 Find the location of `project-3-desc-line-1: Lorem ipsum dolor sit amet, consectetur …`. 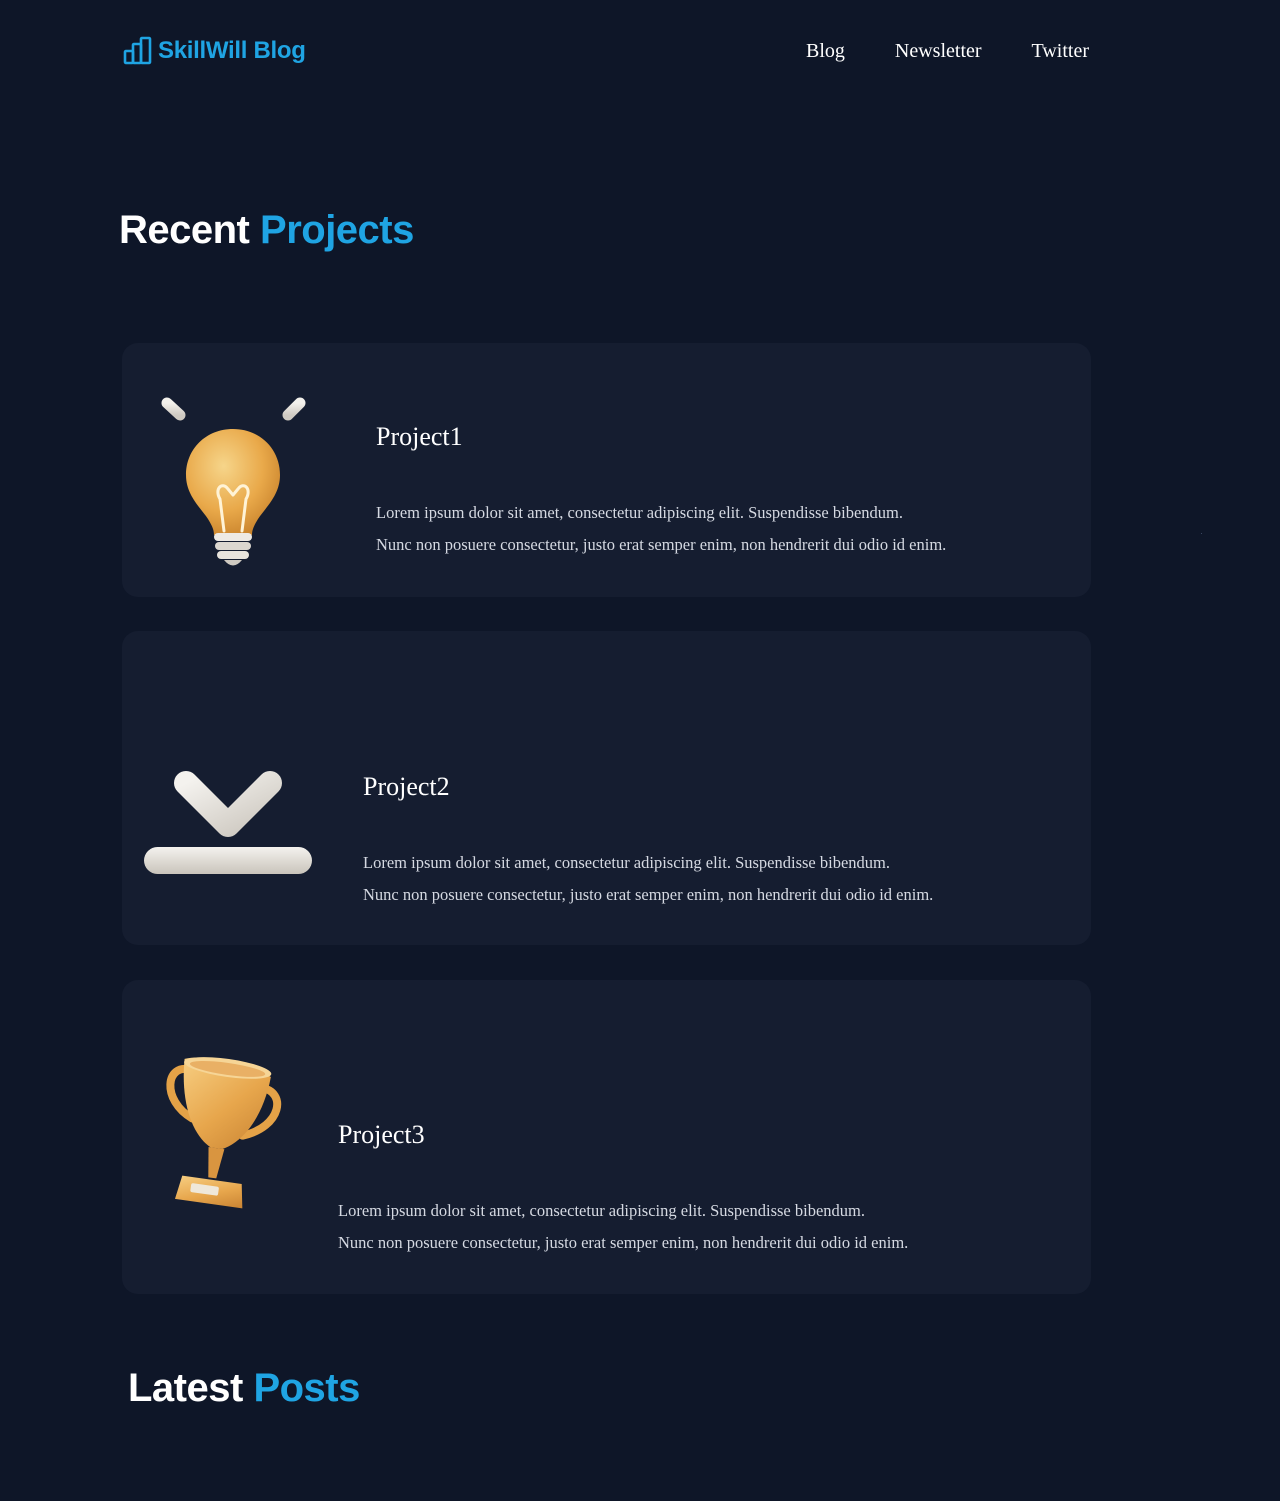

project-3-desc-line-1: Lorem ipsum dolor sit amet, consectetur … is located at coordinates (601, 1210).